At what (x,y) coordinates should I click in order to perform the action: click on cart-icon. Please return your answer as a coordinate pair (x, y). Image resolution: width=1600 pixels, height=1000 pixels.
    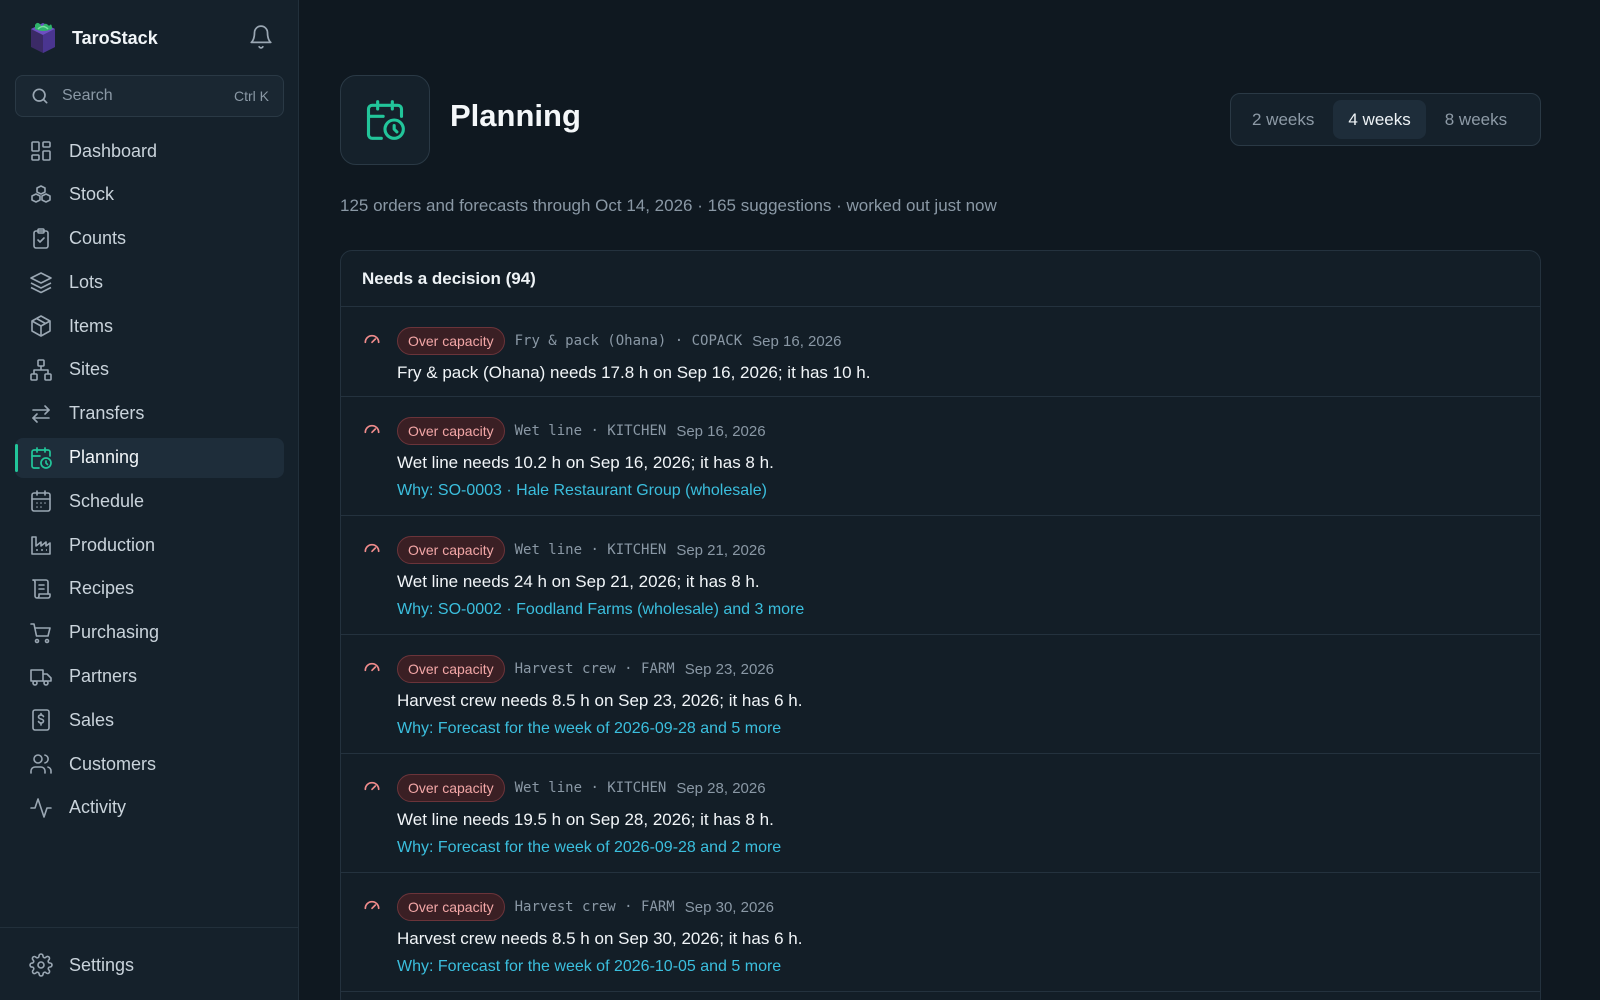
    Looking at the image, I should click on (40, 633).